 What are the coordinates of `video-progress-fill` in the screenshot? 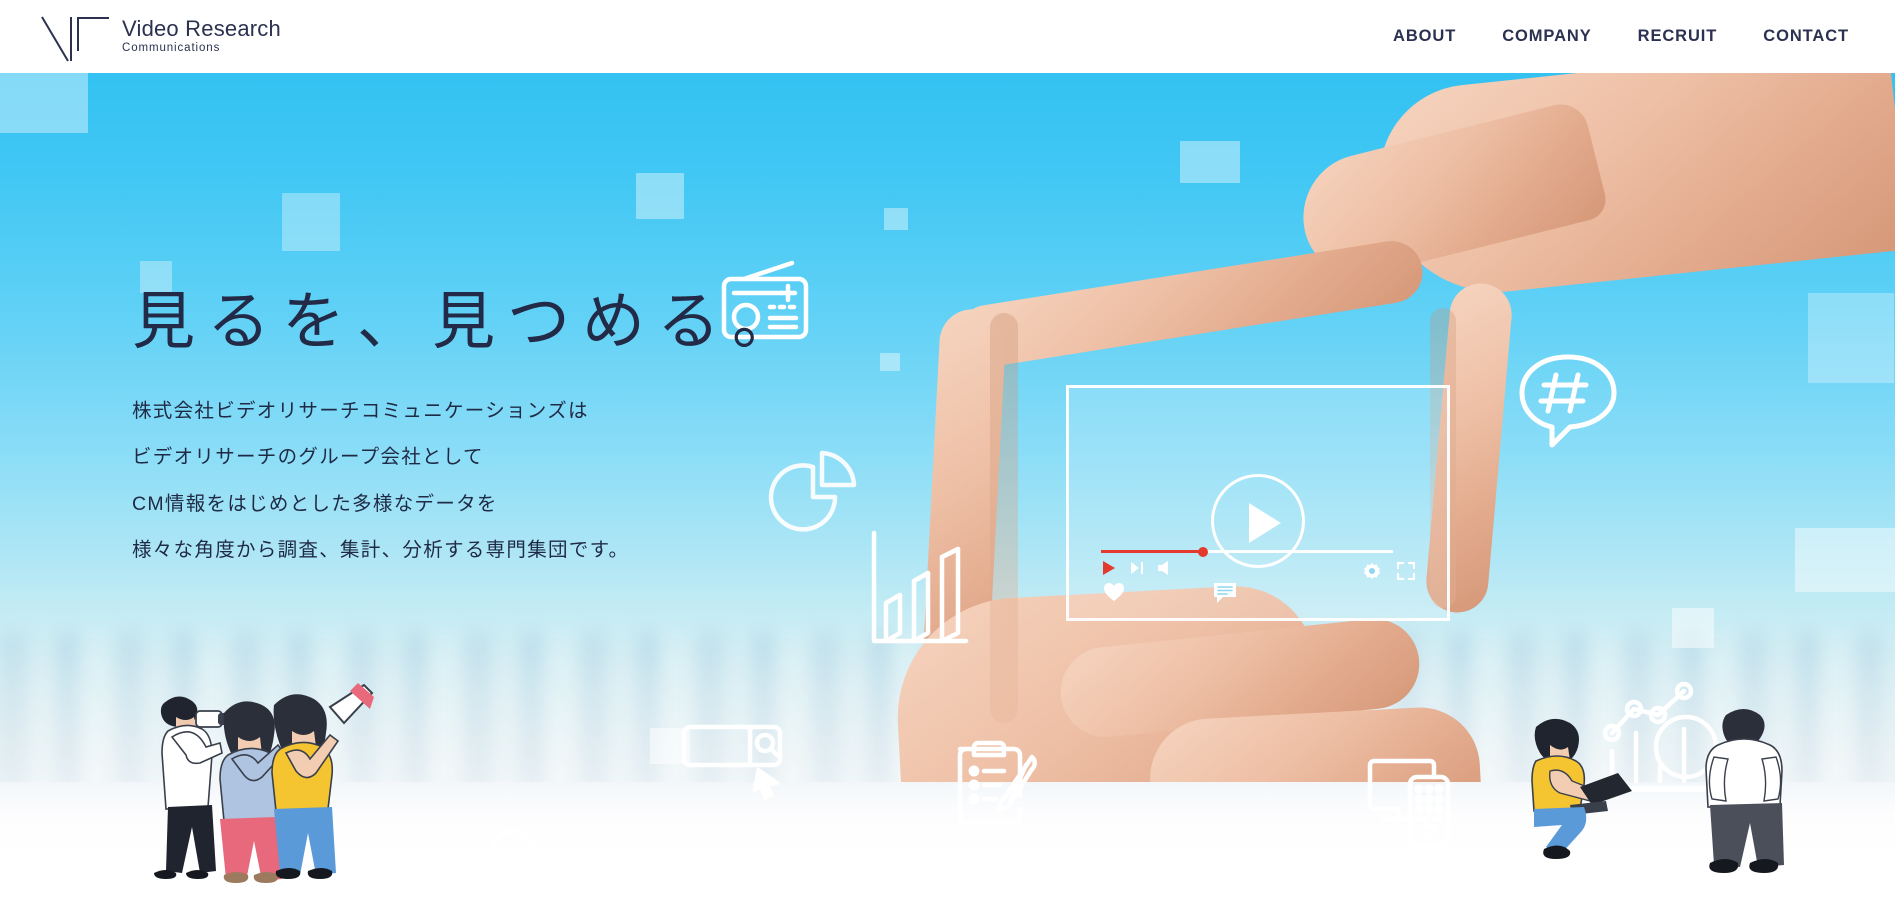 It's located at (1152, 551).